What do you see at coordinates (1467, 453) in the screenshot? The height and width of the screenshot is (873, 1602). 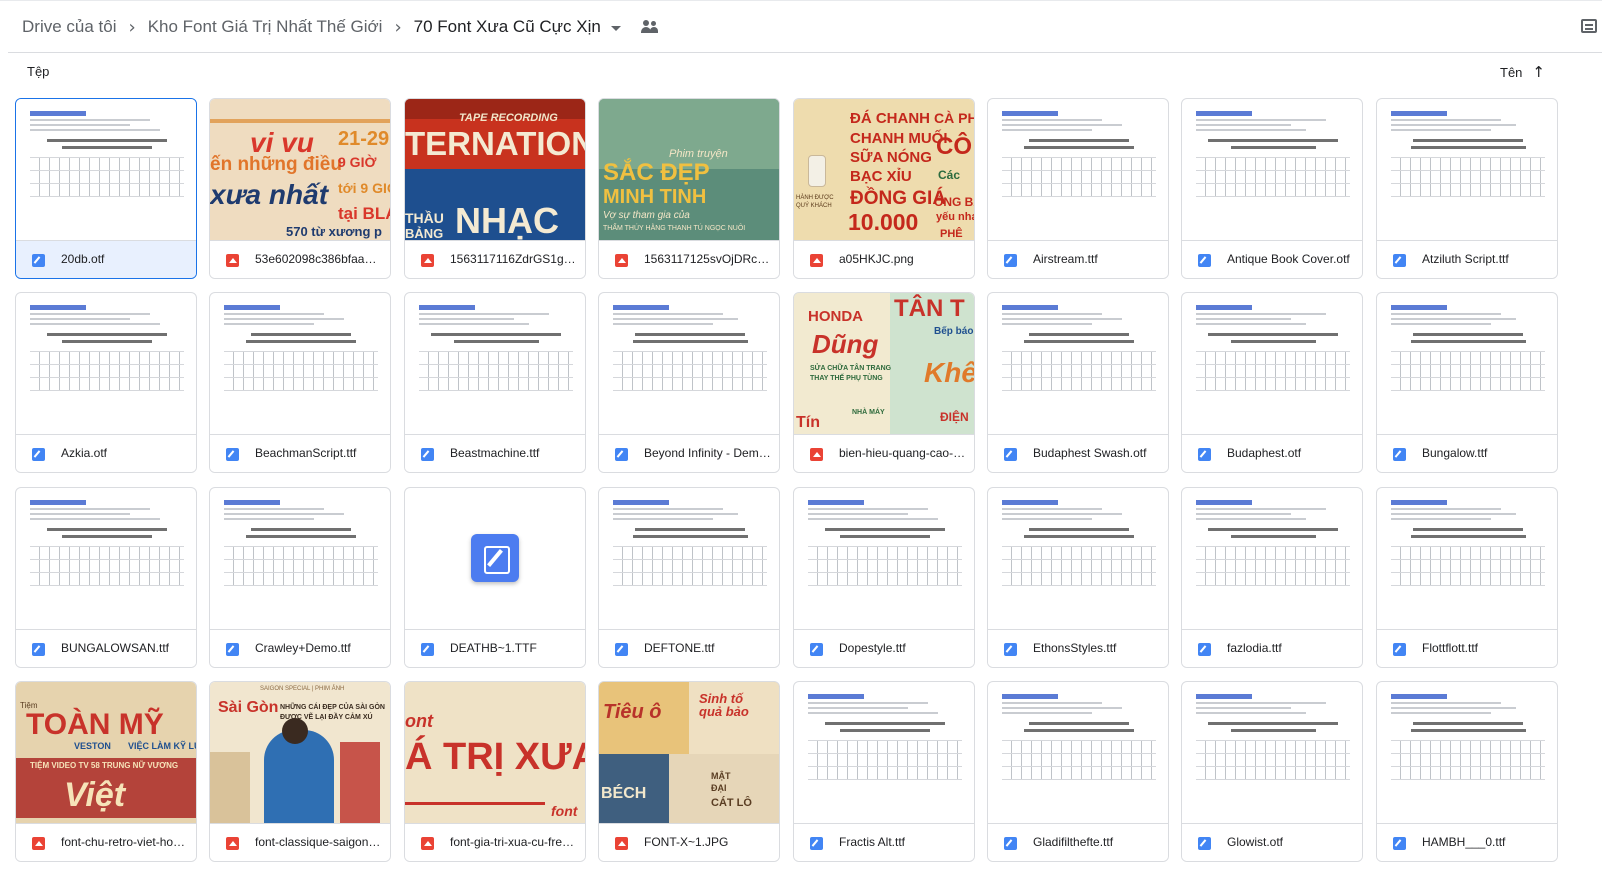 I see `file-meta: Bungalow.ttf` at bounding box center [1467, 453].